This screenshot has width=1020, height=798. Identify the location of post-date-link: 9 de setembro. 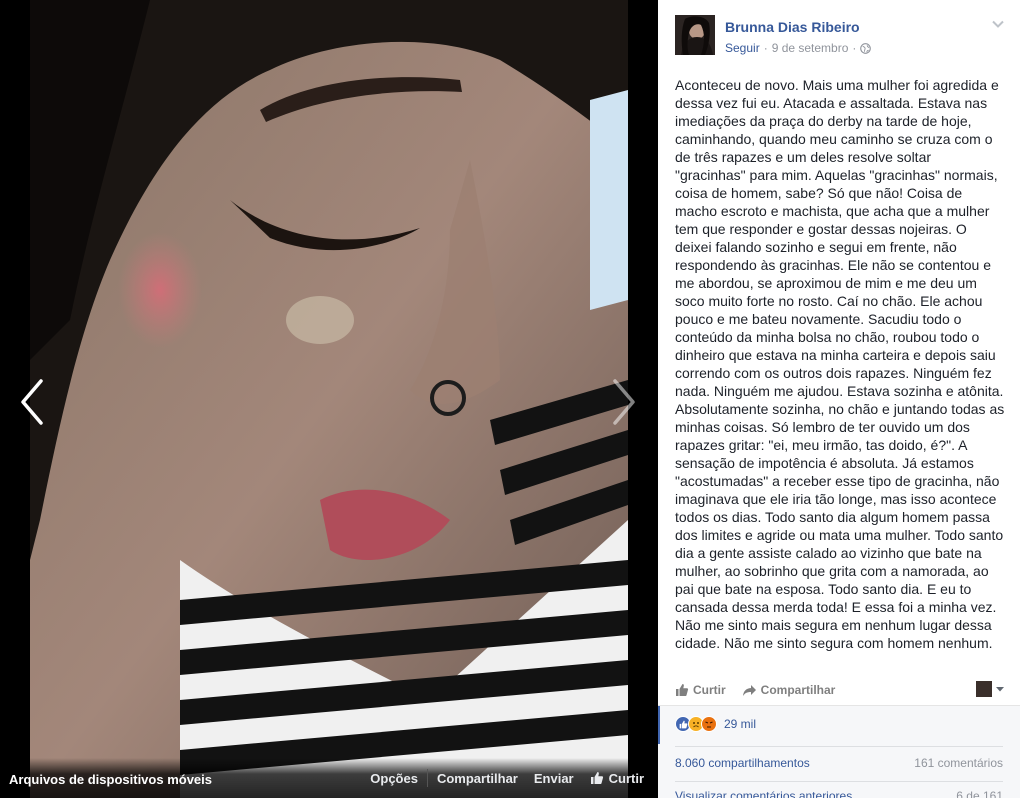
(810, 48).